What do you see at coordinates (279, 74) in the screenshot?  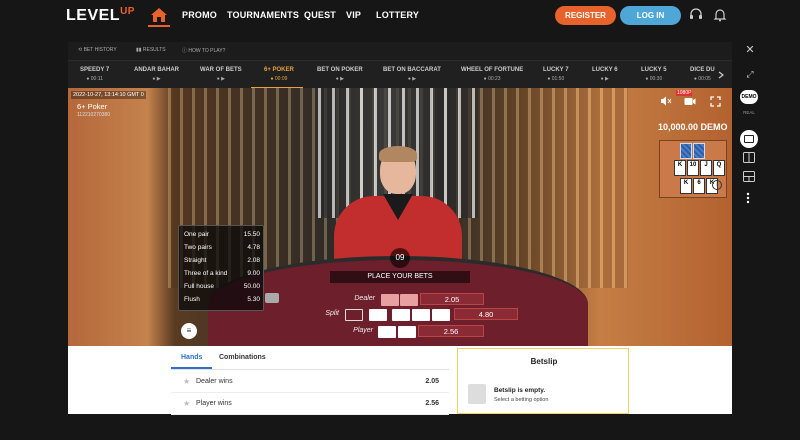 I see `tab-6-plus-poker: 6+ POKER ● 00:09` at bounding box center [279, 74].